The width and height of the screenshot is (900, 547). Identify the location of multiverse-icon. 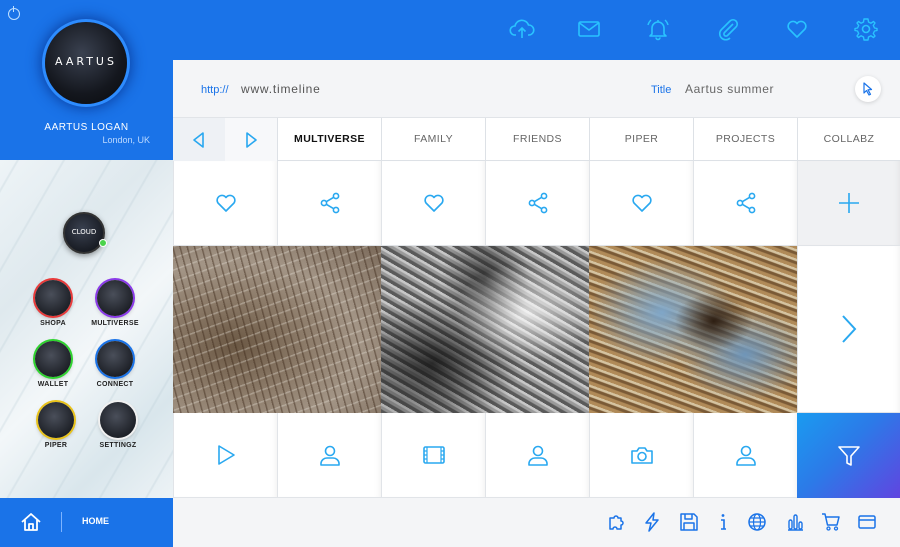
(115, 298).